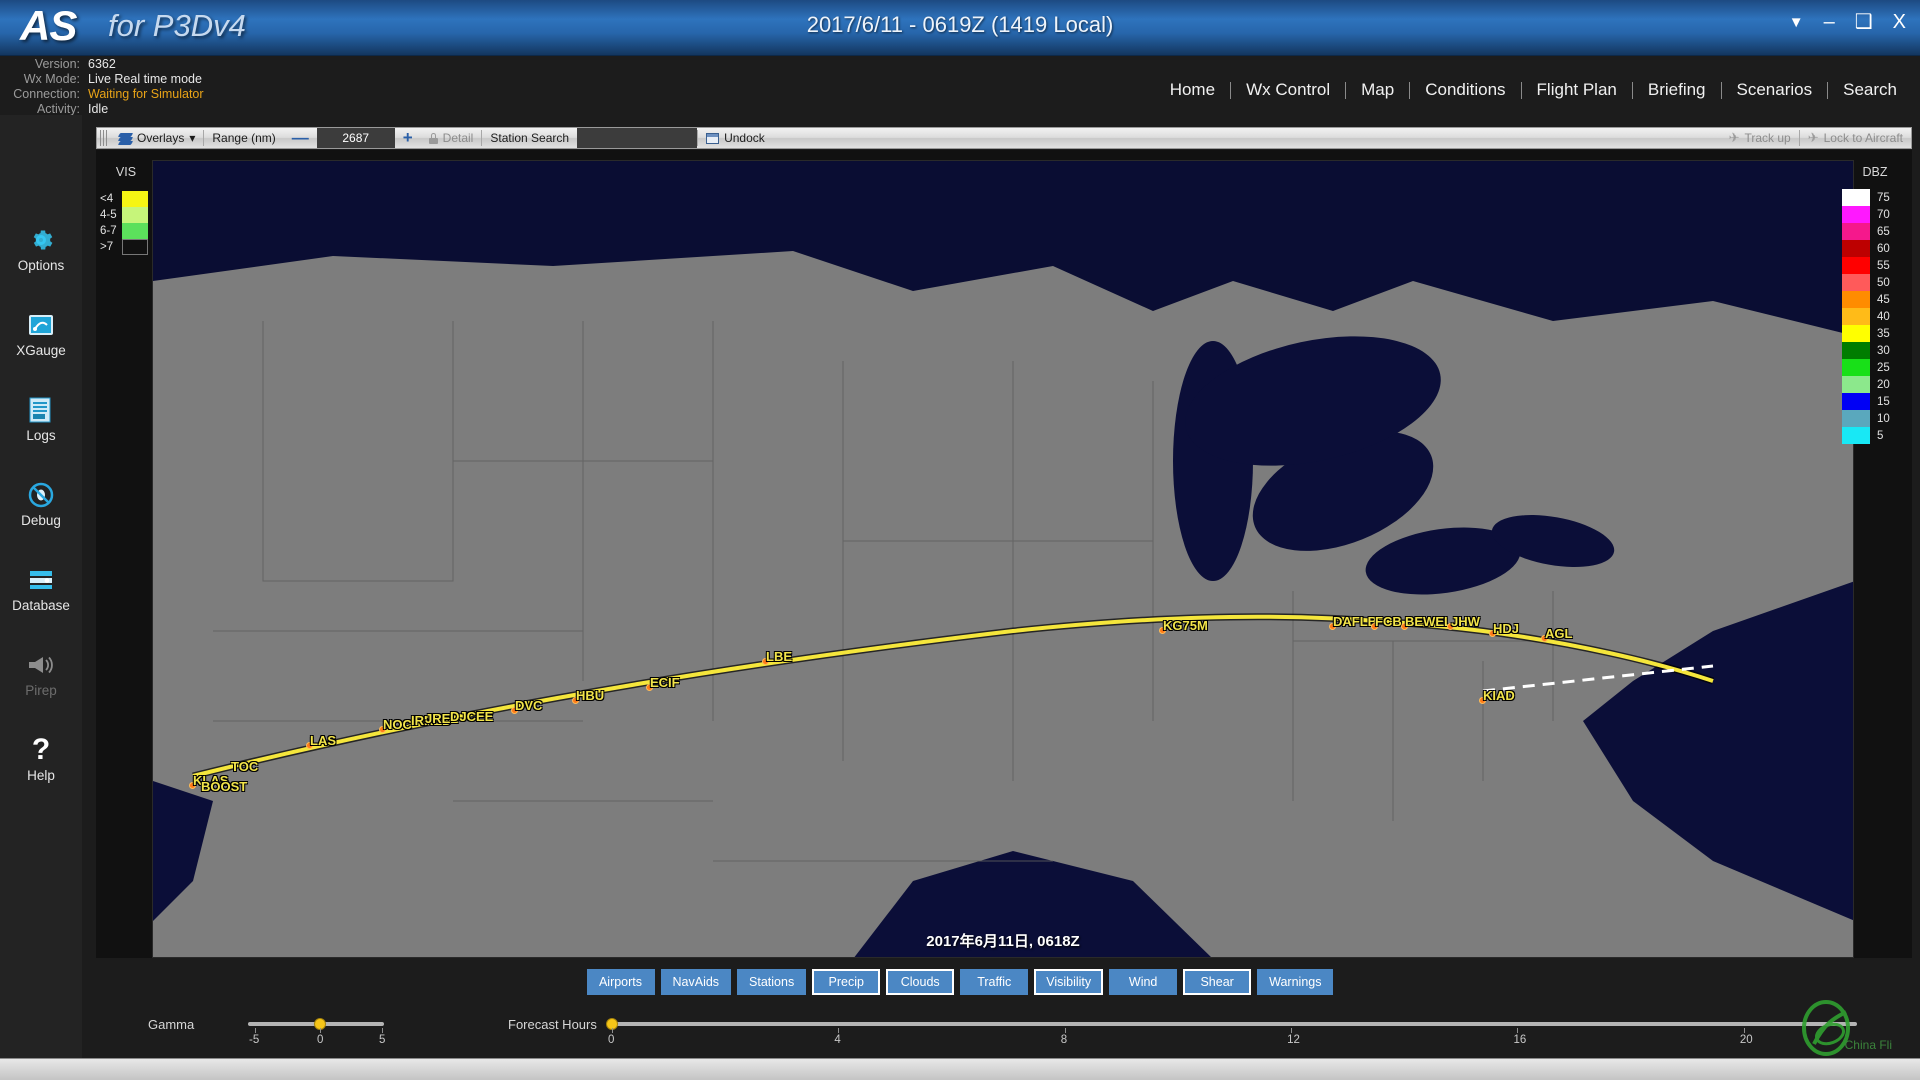  What do you see at coordinates (108, 215) in the screenshot?
I see `vis-legend-label: 4-5` at bounding box center [108, 215].